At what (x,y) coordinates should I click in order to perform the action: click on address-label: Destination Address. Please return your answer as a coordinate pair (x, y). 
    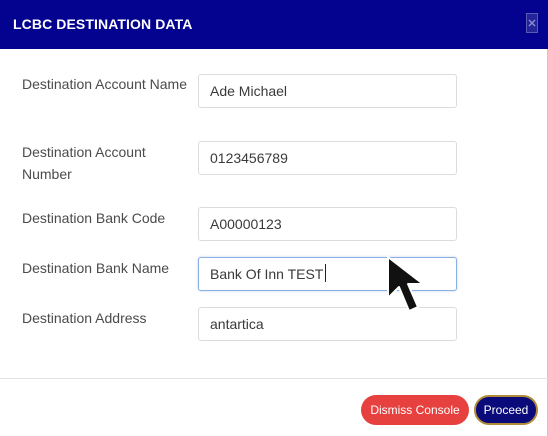
    Looking at the image, I should click on (84, 318).